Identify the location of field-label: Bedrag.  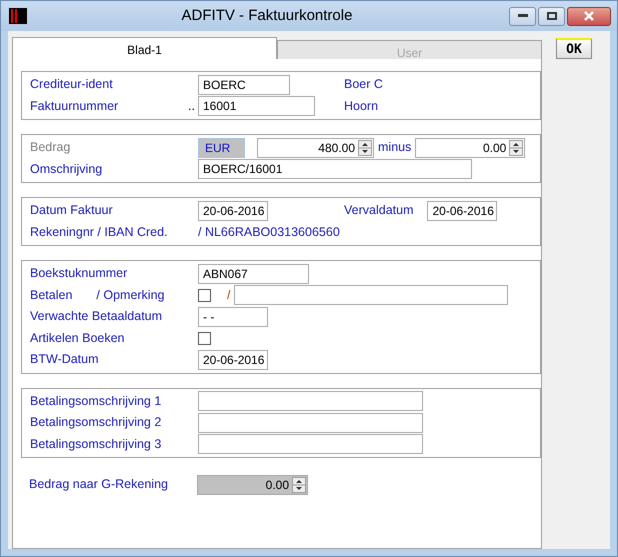
(50, 147).